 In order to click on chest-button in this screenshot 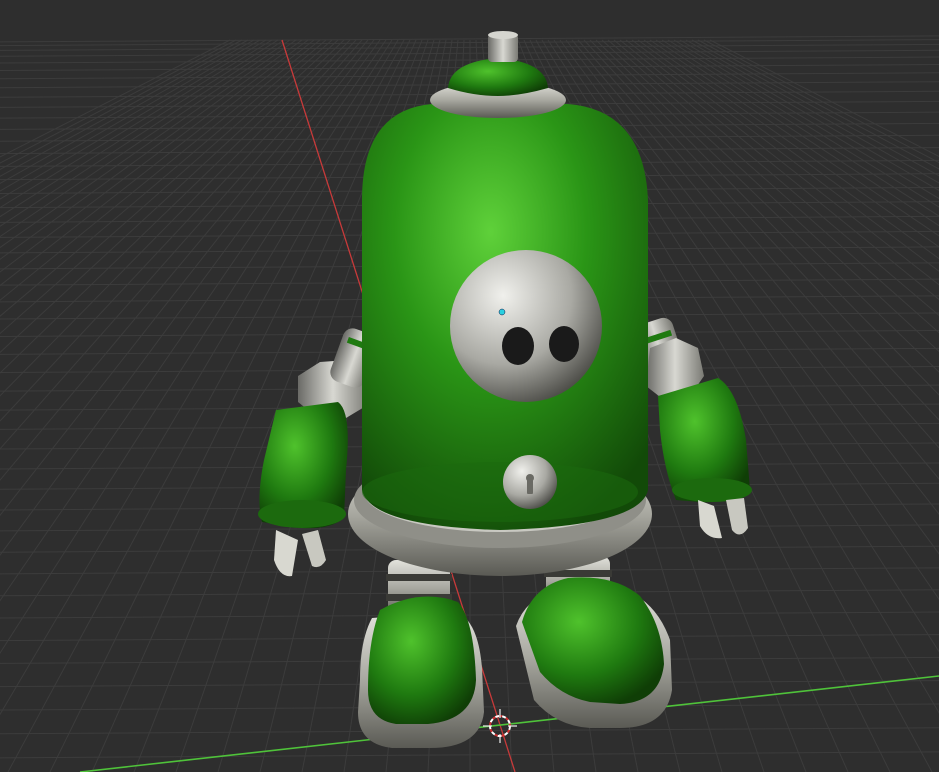, I will do `click(530, 482)`.